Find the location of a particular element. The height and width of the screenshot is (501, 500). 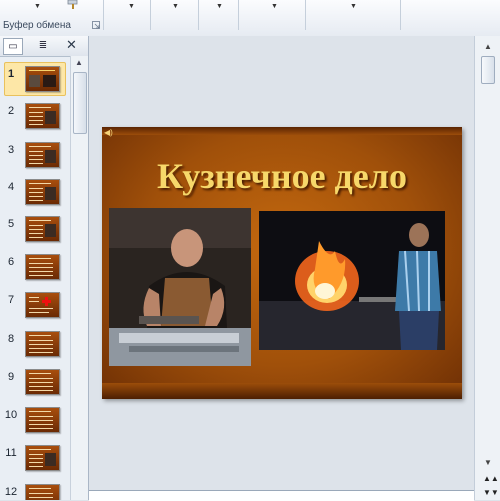

slide-thumbnail-row: 1 is located at coordinates (35, 78).